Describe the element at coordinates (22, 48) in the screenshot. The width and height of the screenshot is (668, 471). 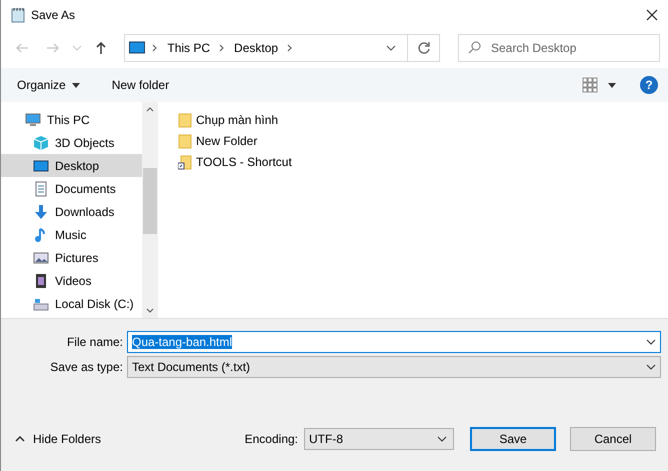
I see `back-arrow-icon` at that location.